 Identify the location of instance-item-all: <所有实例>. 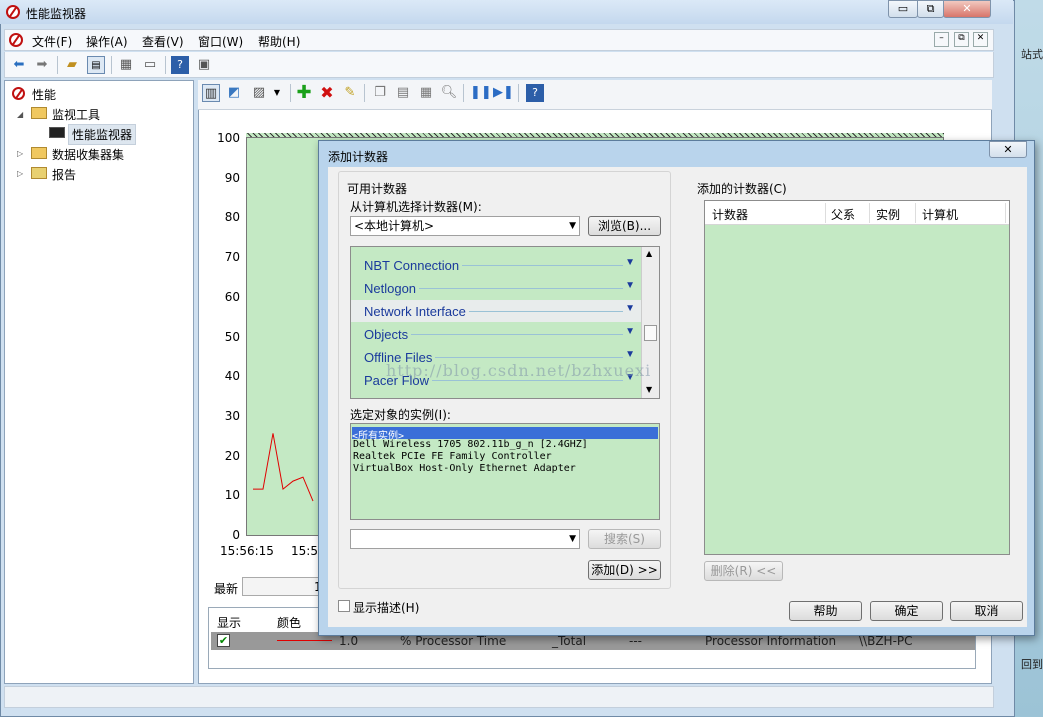
(505, 434).